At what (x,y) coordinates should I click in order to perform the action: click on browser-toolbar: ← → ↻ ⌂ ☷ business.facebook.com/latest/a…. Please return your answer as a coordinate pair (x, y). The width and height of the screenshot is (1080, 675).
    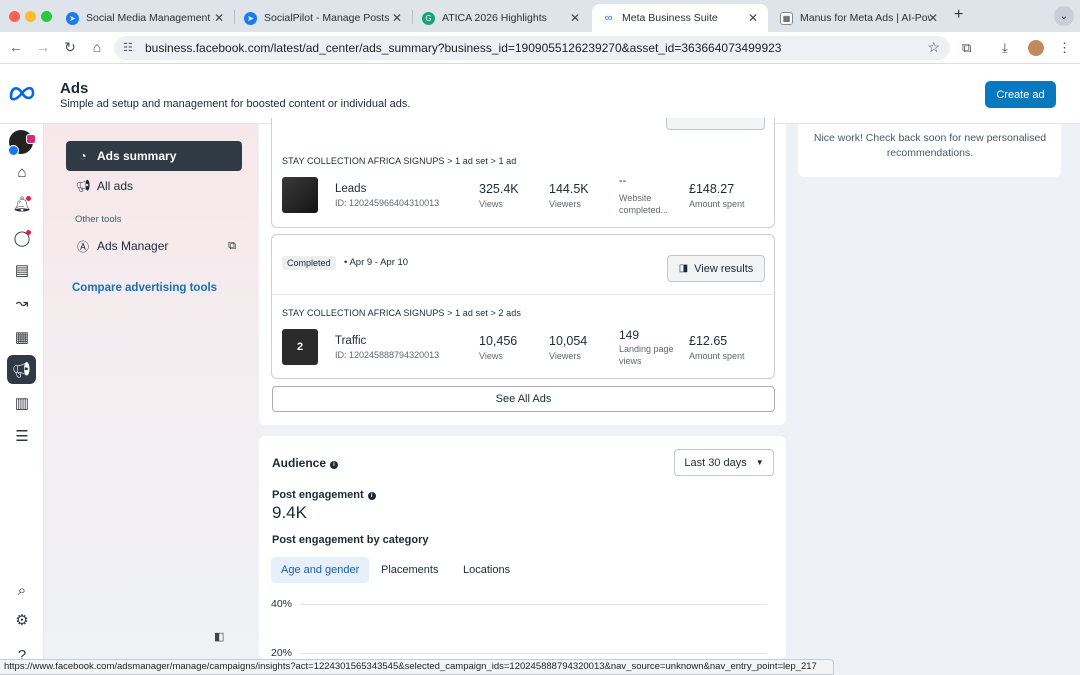
    Looking at the image, I should click on (540, 48).